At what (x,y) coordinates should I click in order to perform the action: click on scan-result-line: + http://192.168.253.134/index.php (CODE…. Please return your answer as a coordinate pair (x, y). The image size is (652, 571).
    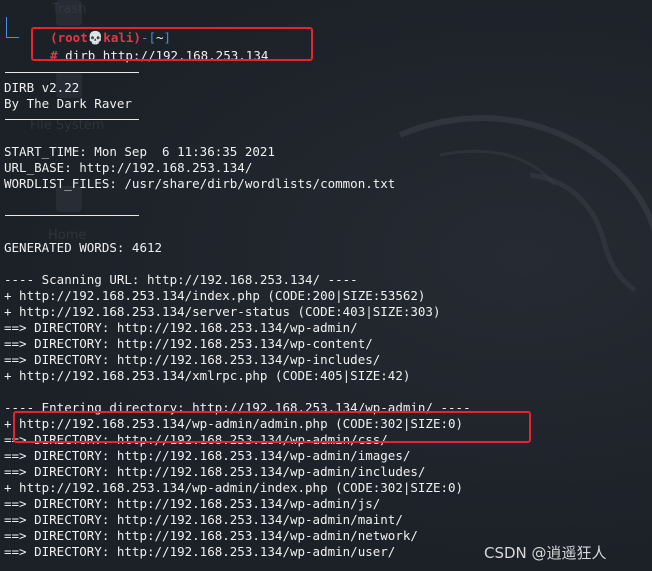
    Looking at the image, I should click on (215, 295).